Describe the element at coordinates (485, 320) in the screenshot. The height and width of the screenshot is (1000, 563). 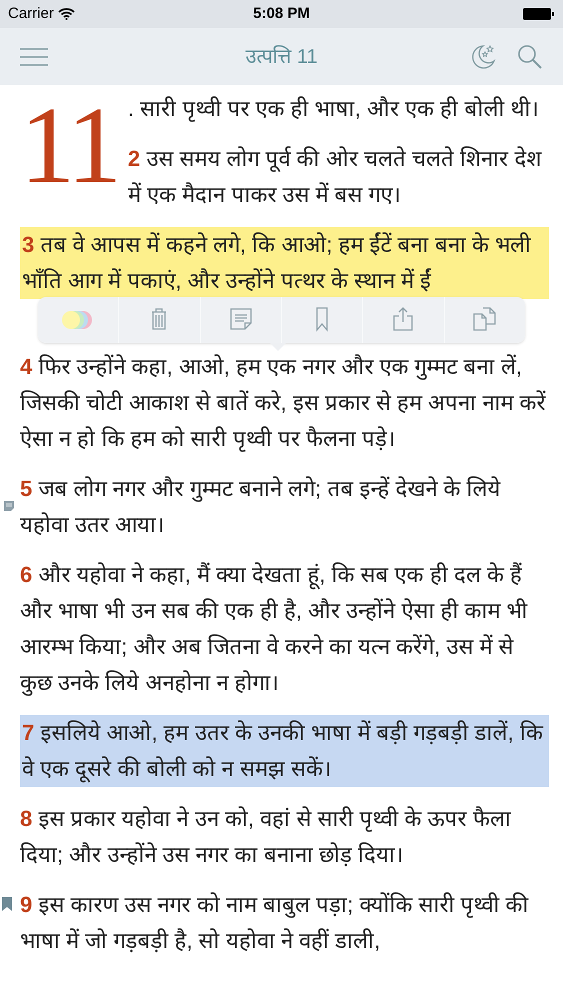
I see `copy-icon` at that location.